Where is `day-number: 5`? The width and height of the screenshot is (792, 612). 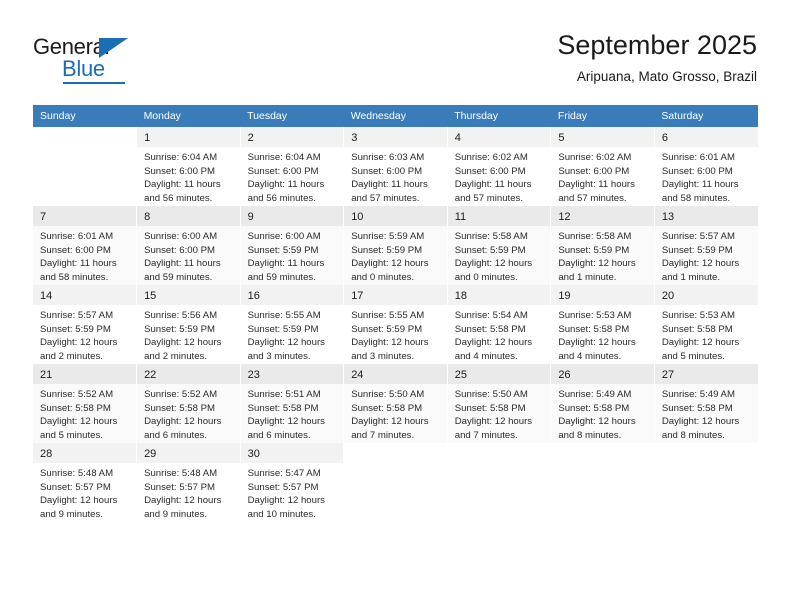 day-number: 5 is located at coordinates (602, 137).